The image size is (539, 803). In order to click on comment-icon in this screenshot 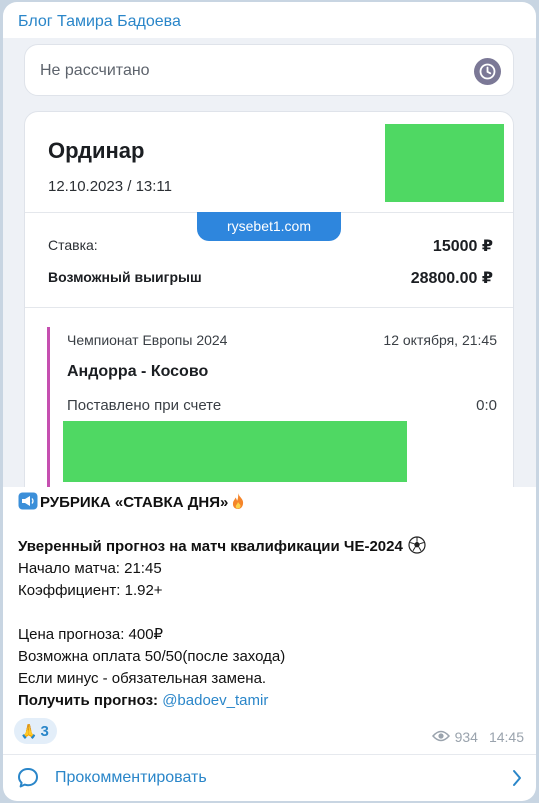, I will do `click(28, 780)`.